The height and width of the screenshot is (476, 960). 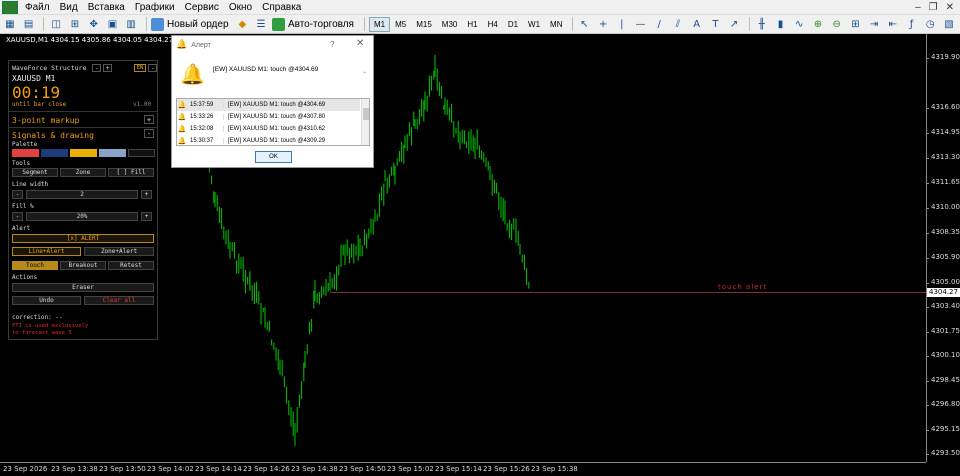 I want to click on candlestick-icon: ▮, so click(x=781, y=24).